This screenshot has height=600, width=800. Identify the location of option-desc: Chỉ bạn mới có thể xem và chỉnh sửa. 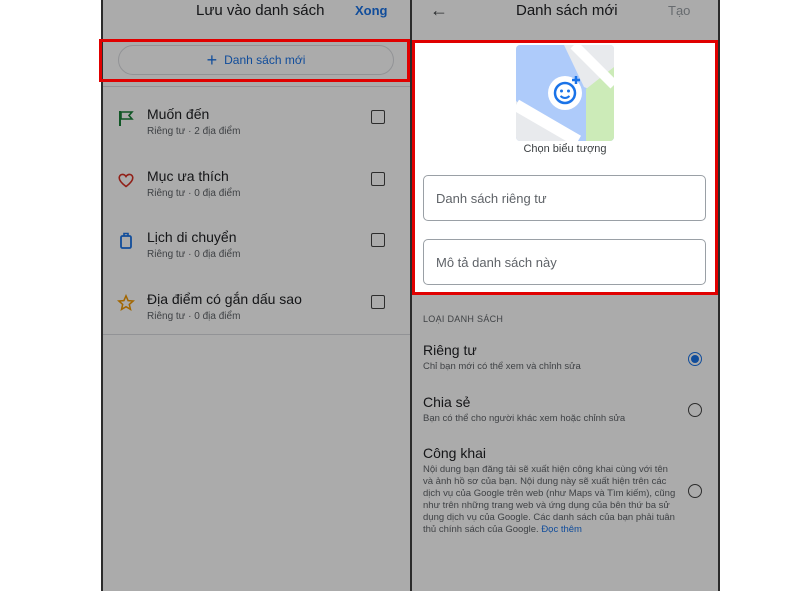
(502, 366).